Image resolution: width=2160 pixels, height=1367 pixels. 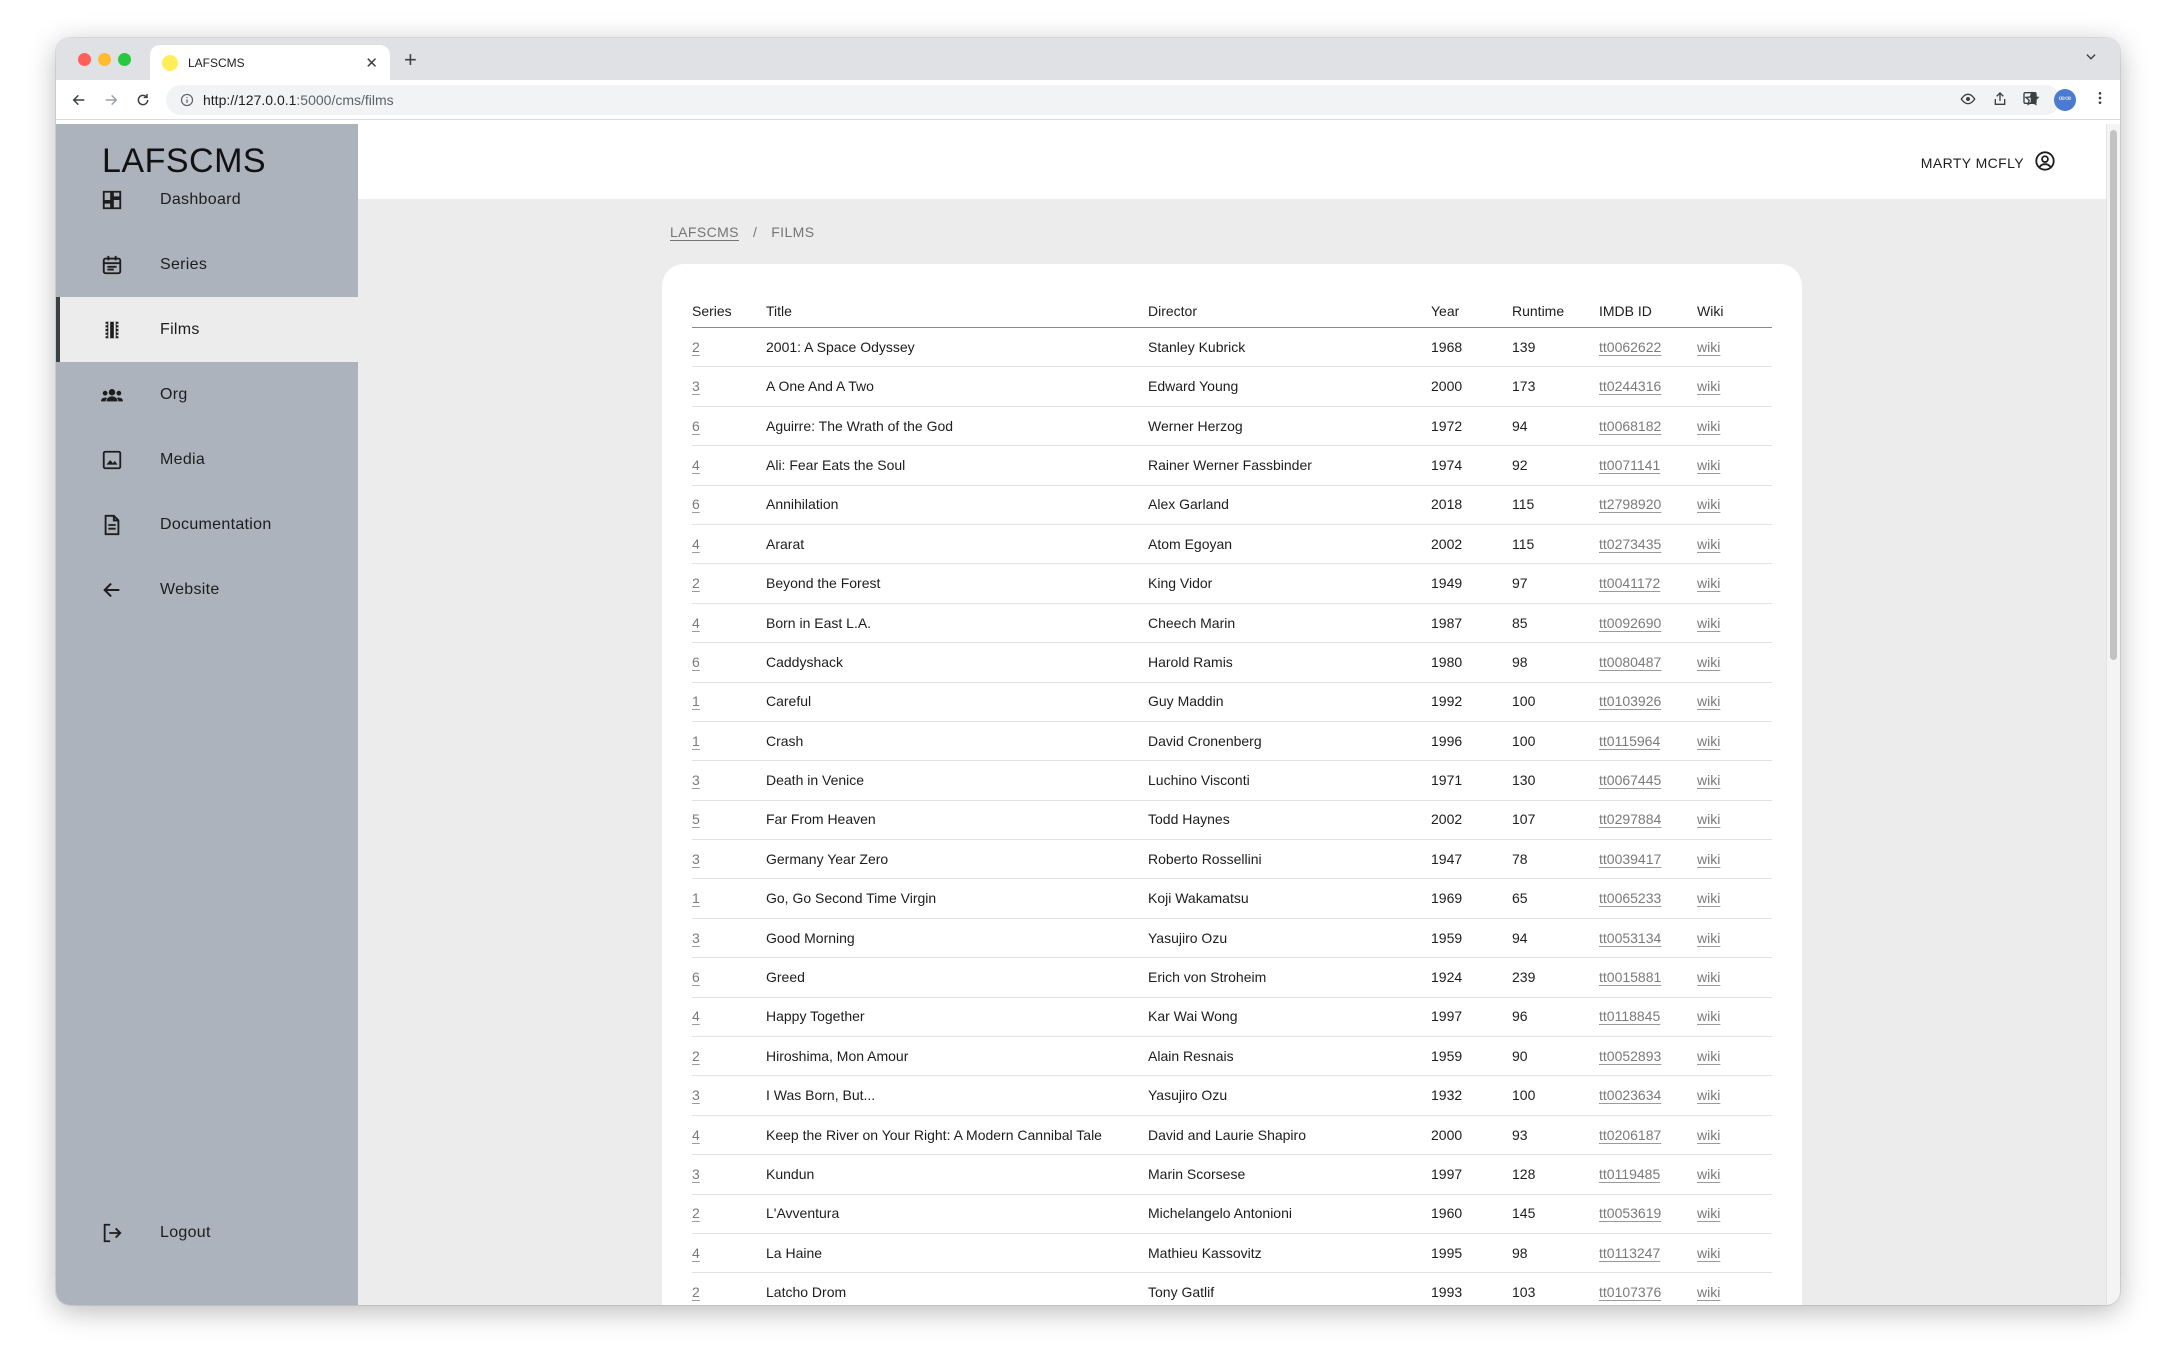 I want to click on imdb-link: tt0113247, so click(x=1629, y=1253).